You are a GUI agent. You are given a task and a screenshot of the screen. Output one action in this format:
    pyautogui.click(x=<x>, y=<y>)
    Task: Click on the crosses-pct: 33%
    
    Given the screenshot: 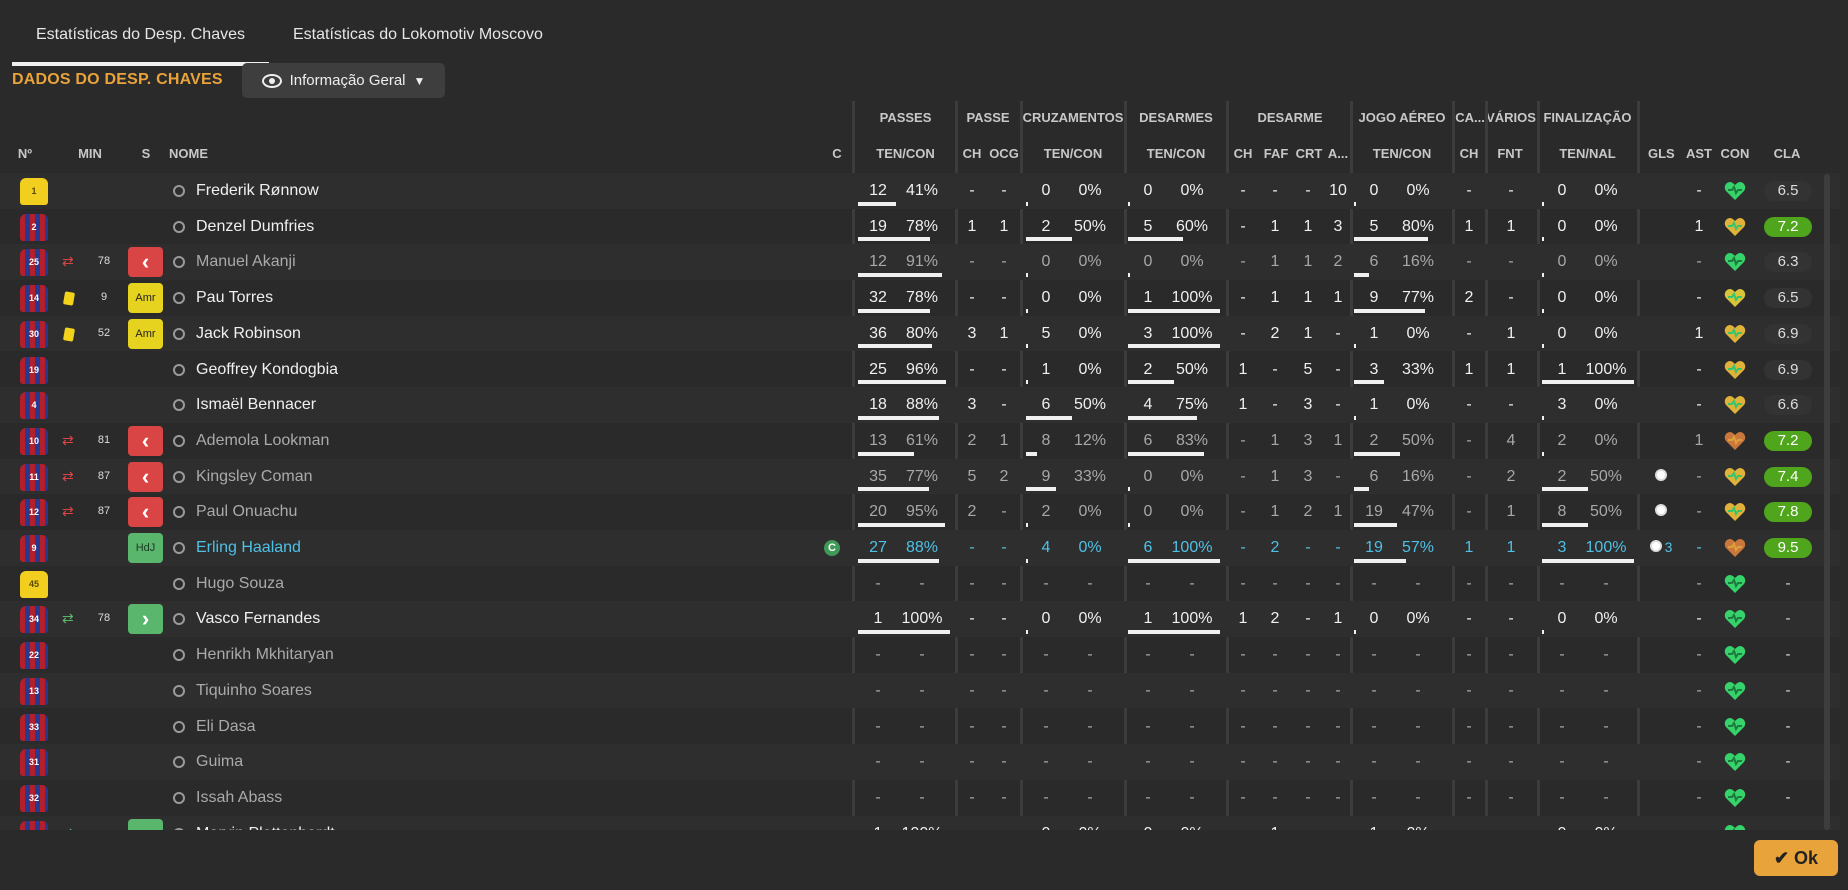 What is the action you would take?
    pyautogui.click(x=1090, y=476)
    